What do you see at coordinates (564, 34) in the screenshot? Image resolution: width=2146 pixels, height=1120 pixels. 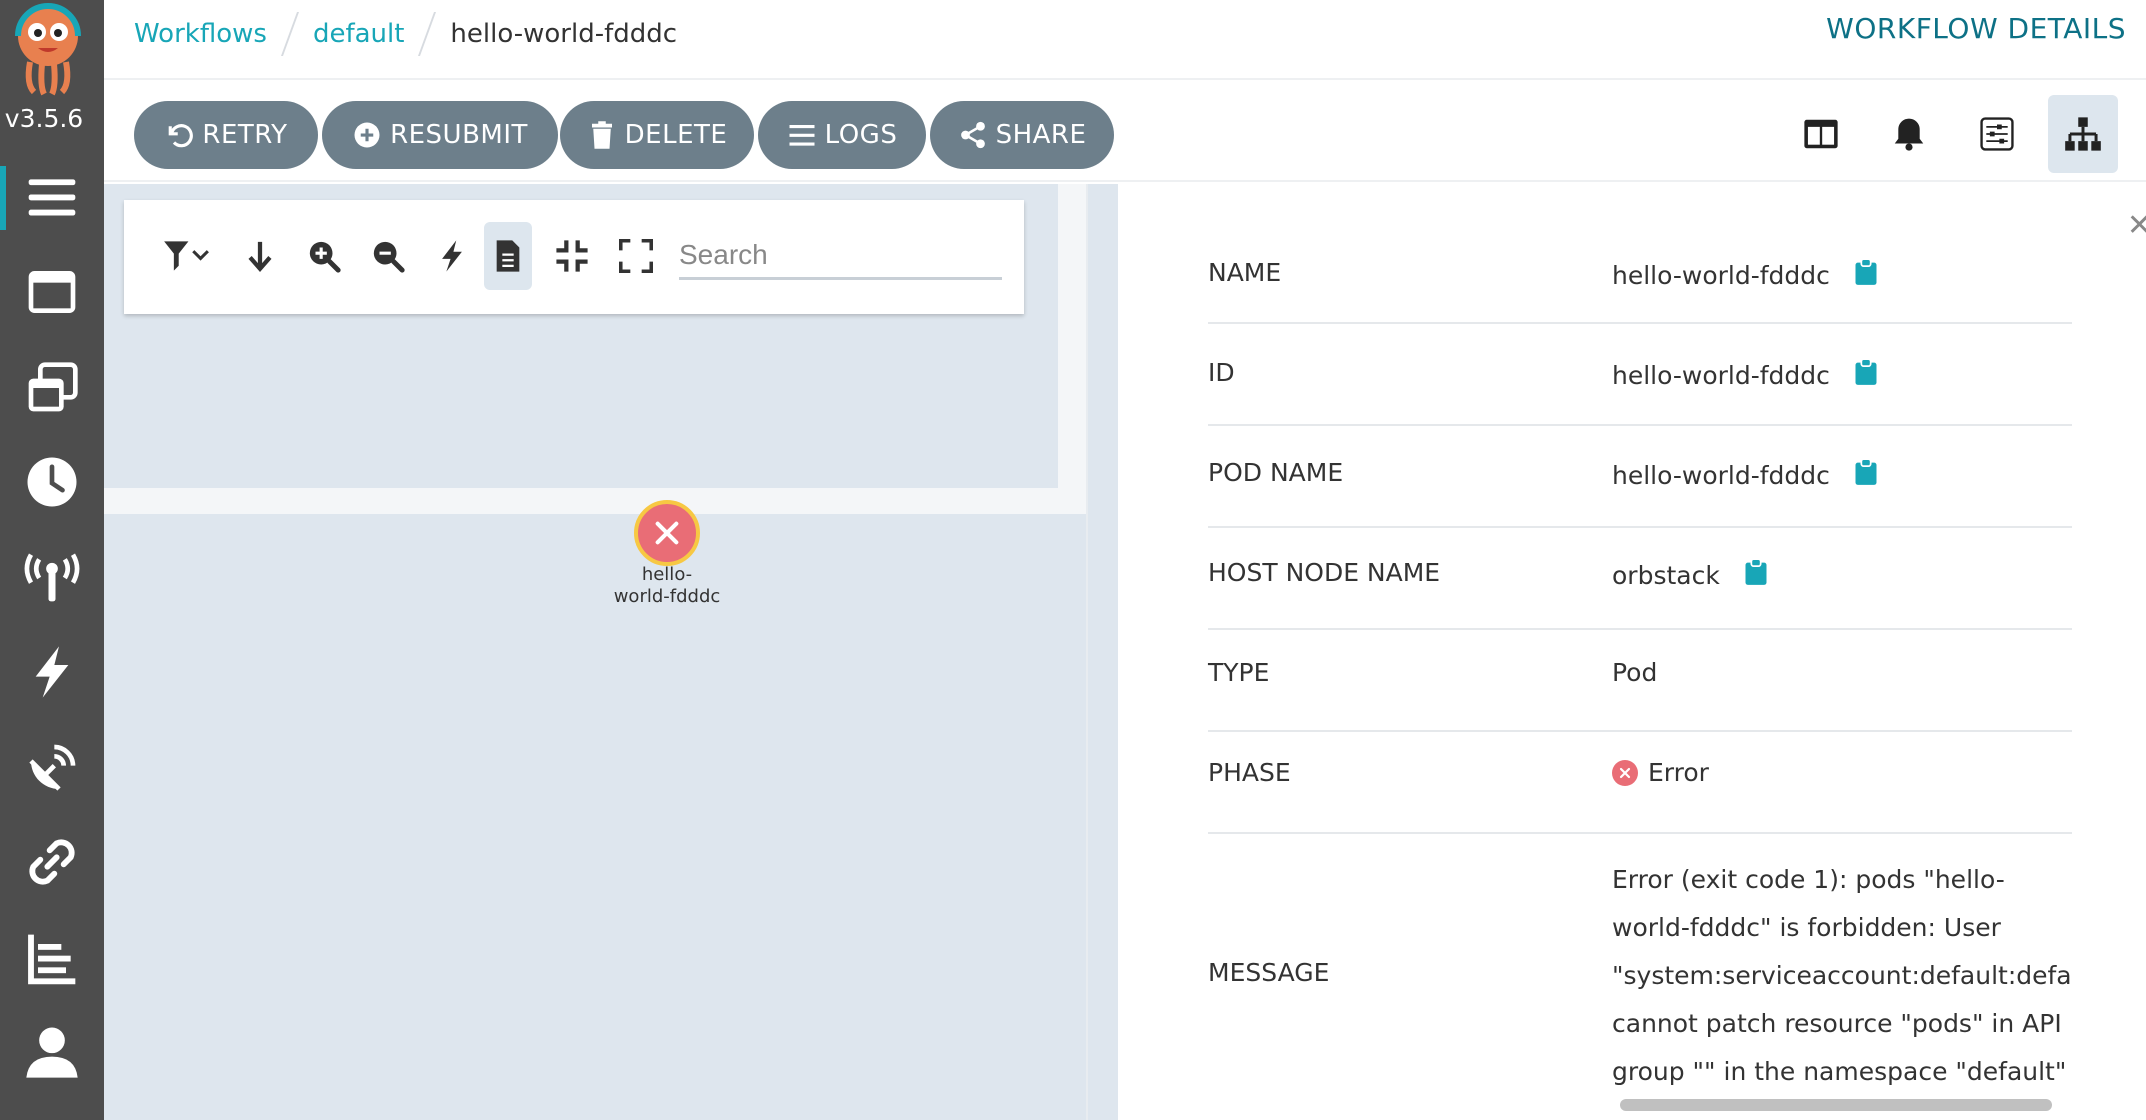 I see `breadcrumb-current: hello-world-fdddc` at bounding box center [564, 34].